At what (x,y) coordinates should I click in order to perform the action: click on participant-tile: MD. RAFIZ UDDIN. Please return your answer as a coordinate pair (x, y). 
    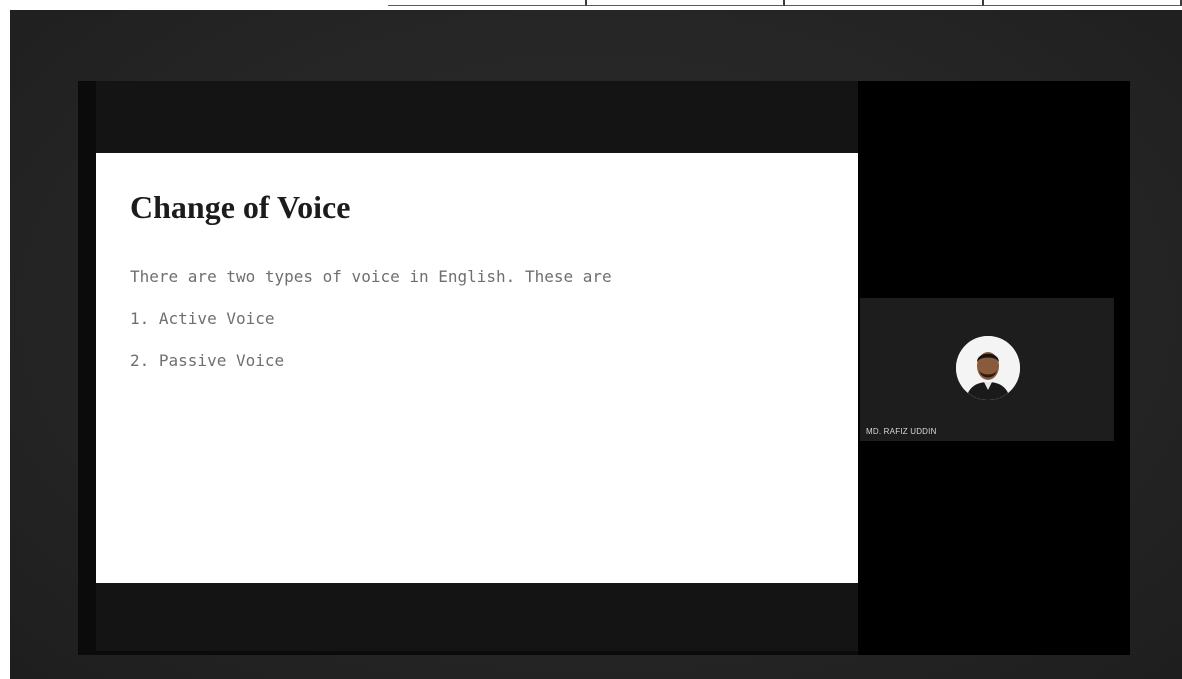
    Looking at the image, I should click on (987, 369).